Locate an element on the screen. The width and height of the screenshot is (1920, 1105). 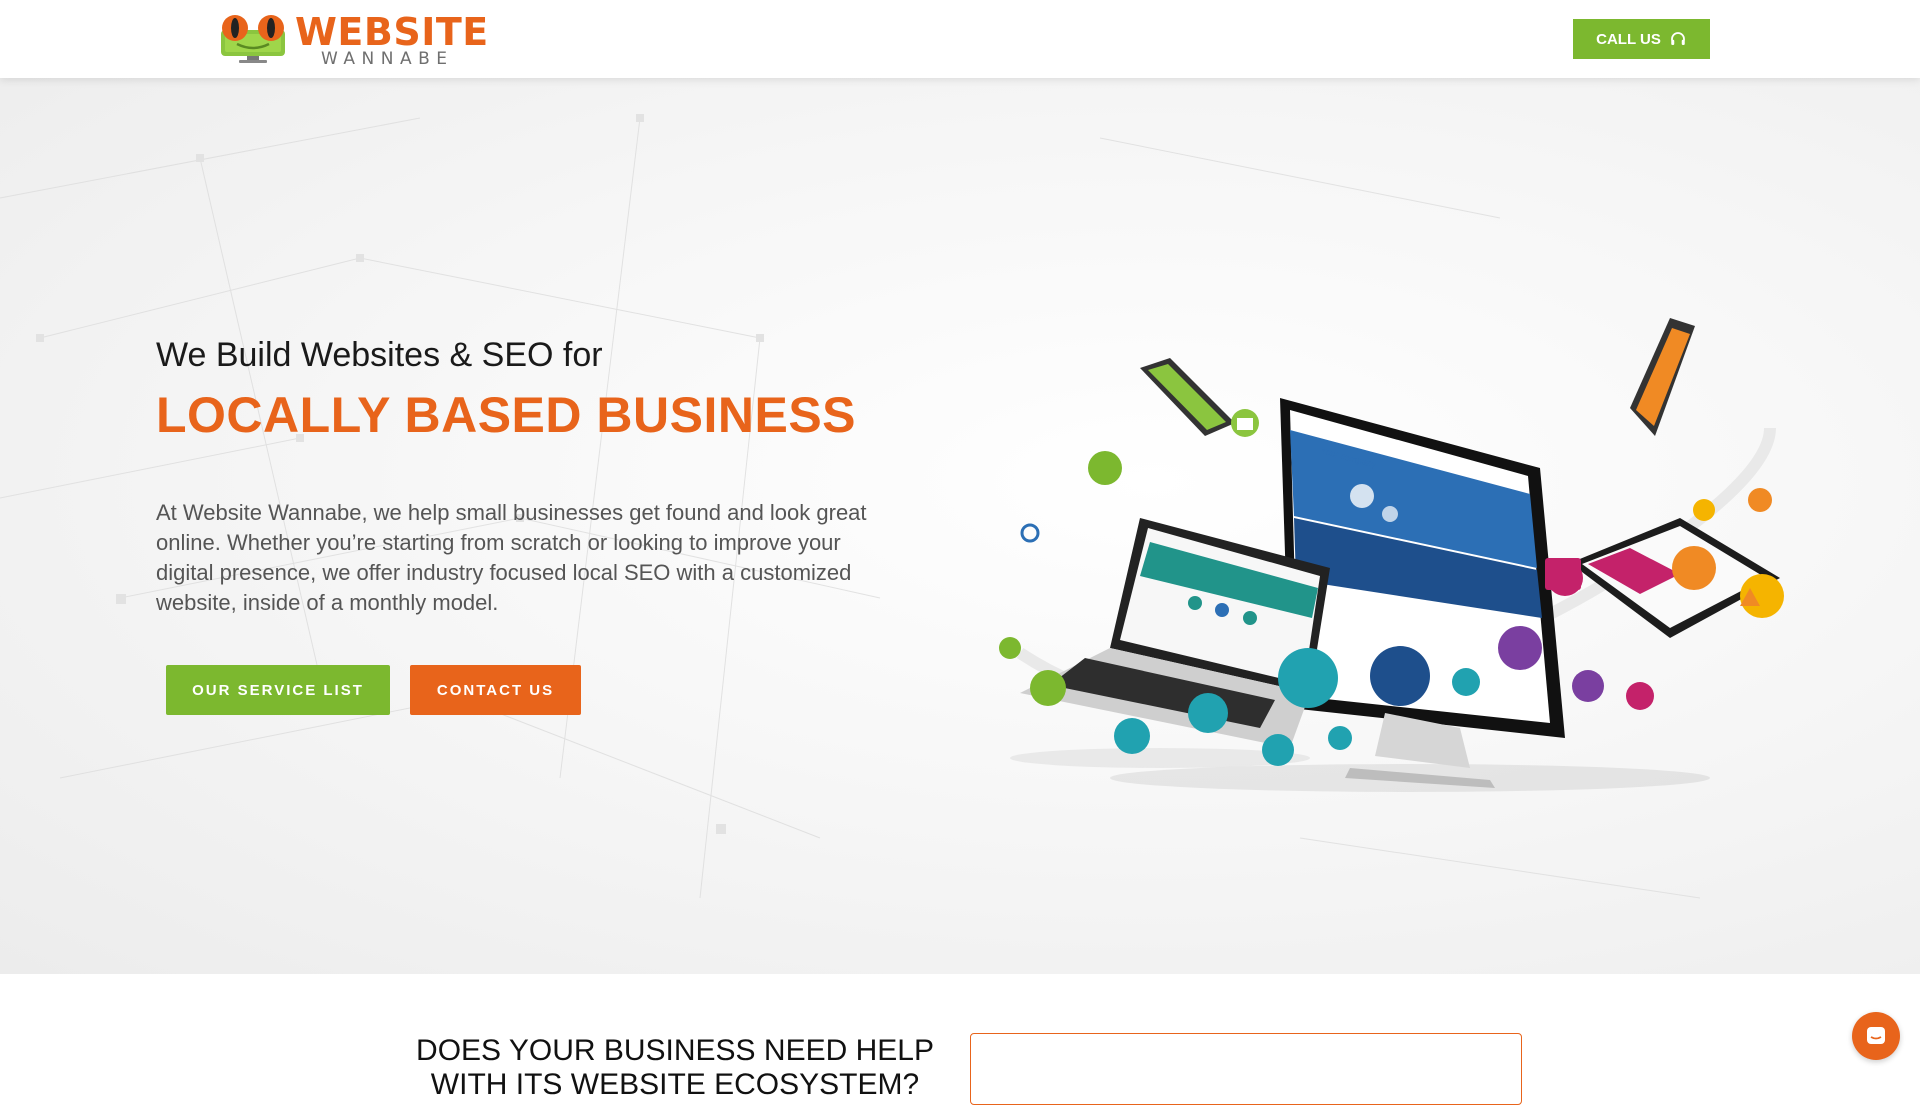
site-logo: WEBSITE WANNABE is located at coordinates (352, 39).